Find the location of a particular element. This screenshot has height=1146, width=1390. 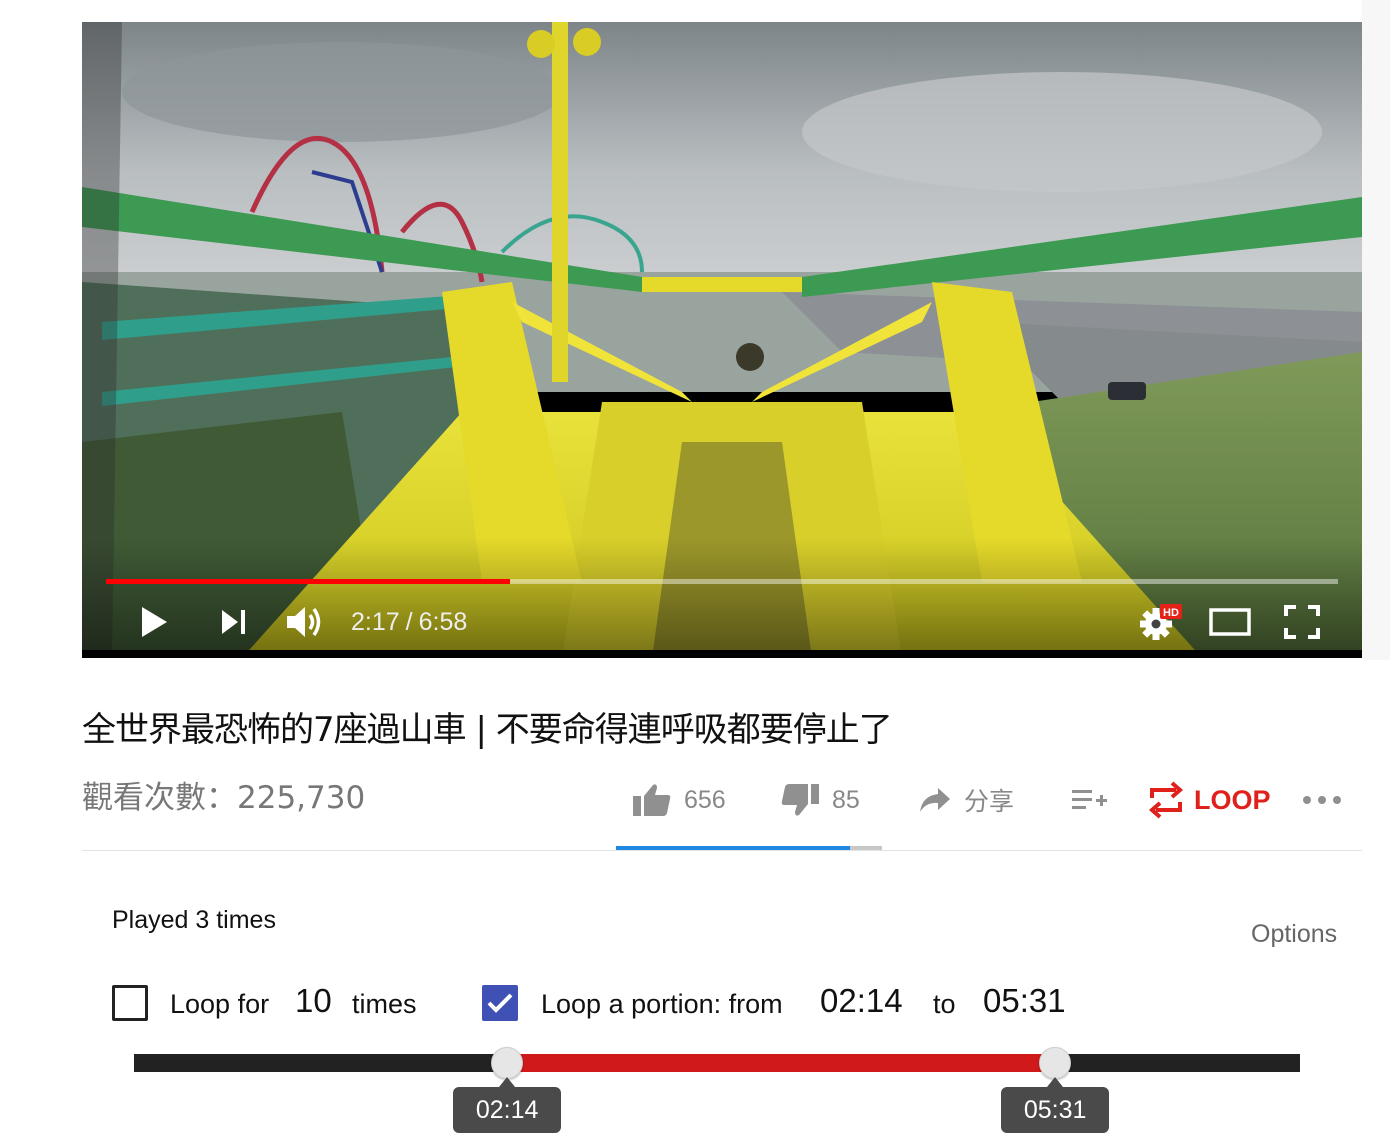

volume-button is located at coordinates (305, 622).